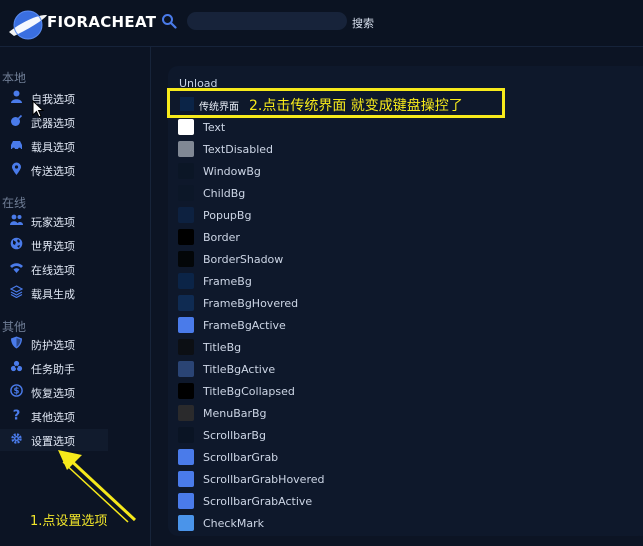  What do you see at coordinates (267, 21) in the screenshot?
I see `search-input` at bounding box center [267, 21].